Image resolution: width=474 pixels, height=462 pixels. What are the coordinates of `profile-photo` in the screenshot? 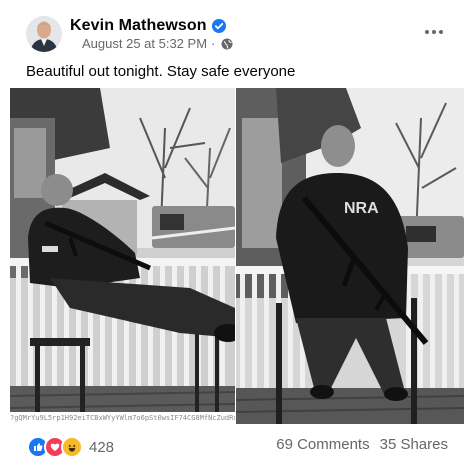 It's located at (44, 34).